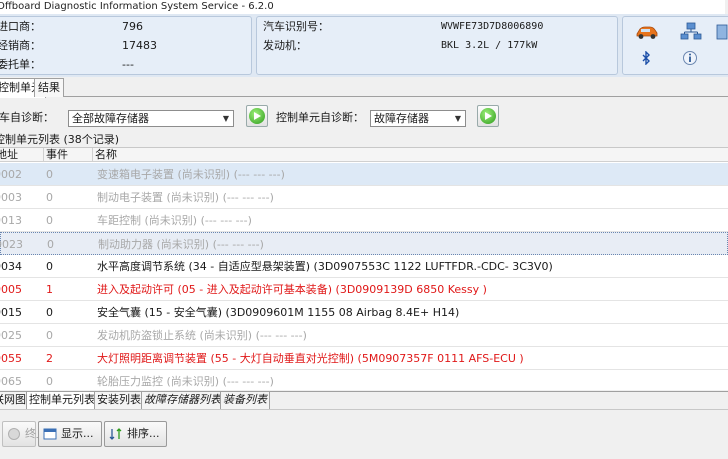 The width and height of the screenshot is (728, 459). What do you see at coordinates (11, 244) in the screenshot?
I see `cell-address: 0023` at bounding box center [11, 244].